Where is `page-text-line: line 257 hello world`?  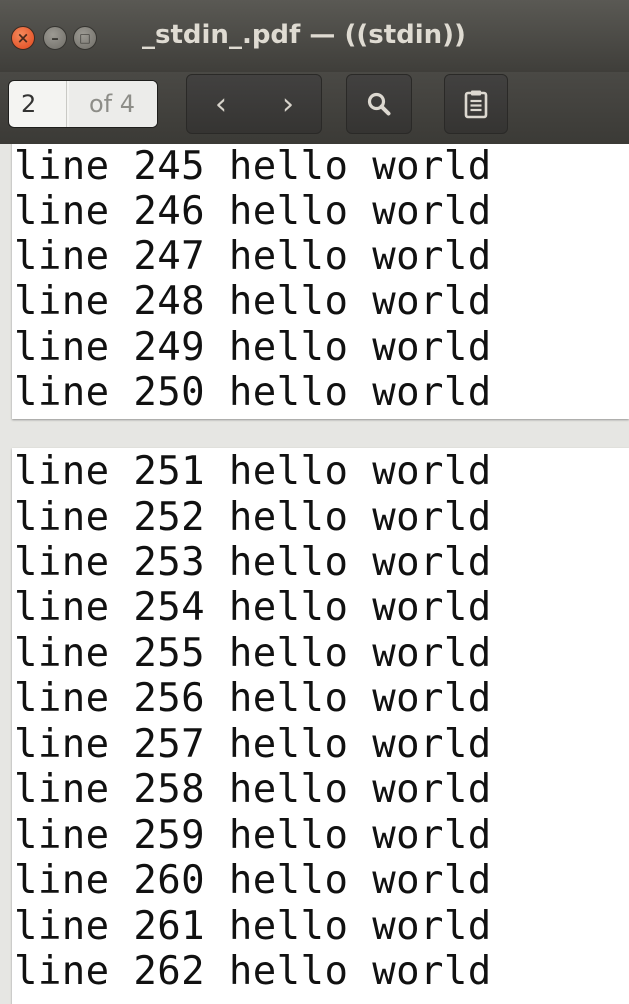 page-text-line: line 257 hello world is located at coordinates (253, 744).